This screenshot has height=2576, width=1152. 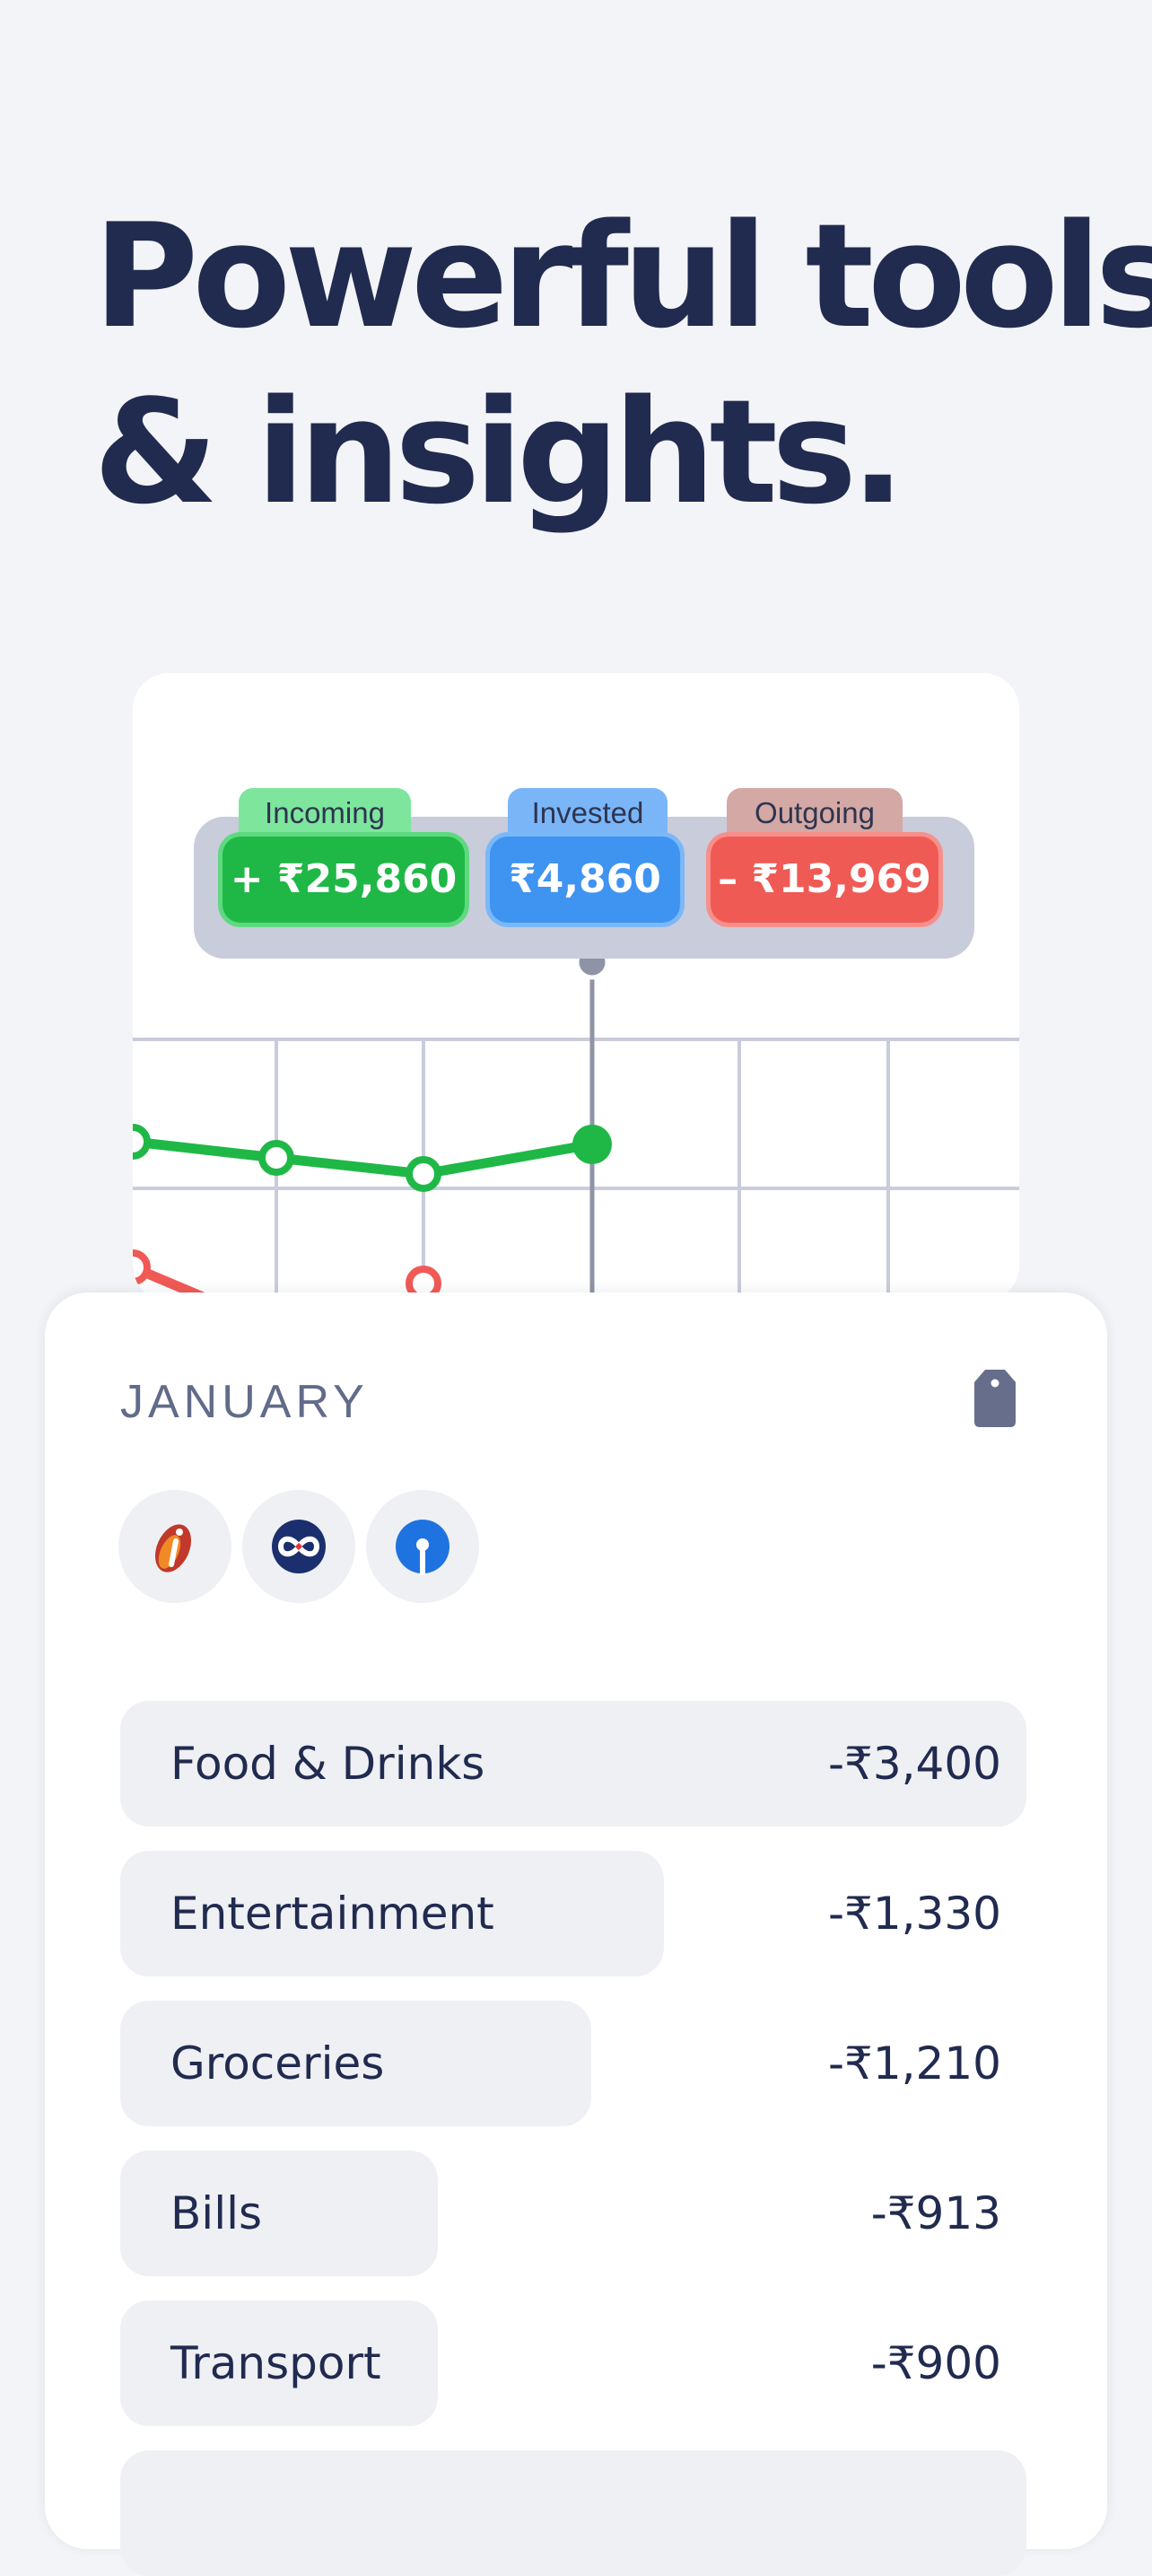 What do you see at coordinates (325, 813) in the screenshot?
I see `incoming-label: Incoming` at bounding box center [325, 813].